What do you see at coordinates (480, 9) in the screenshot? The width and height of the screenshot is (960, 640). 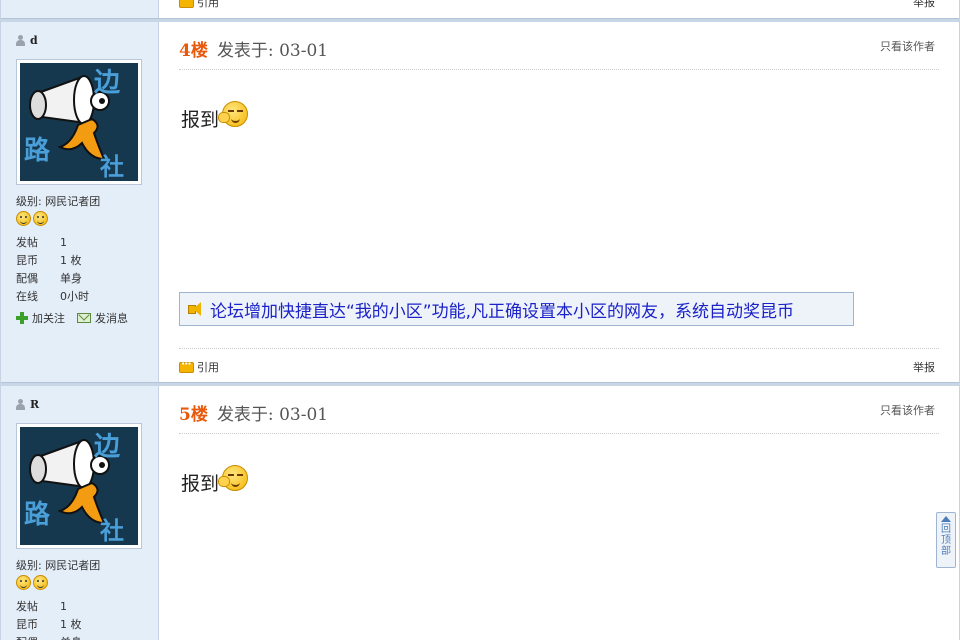 I see `previous-post-footer: 引用 举报` at bounding box center [480, 9].